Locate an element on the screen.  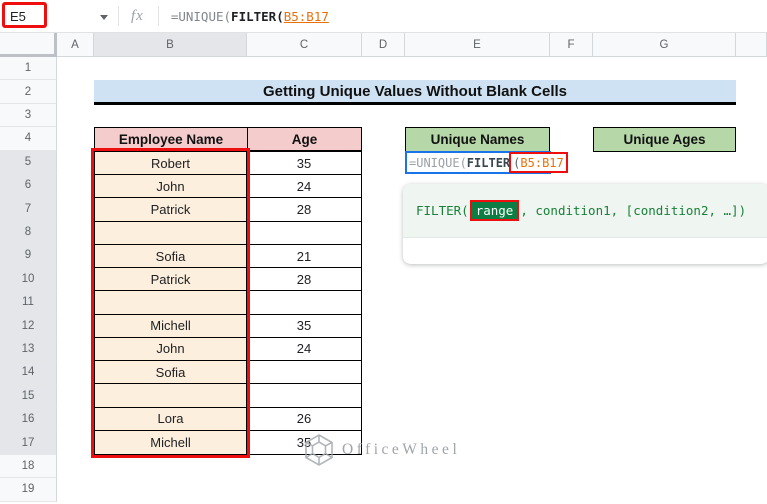
table-row: Robert 35 is located at coordinates (228, 164).